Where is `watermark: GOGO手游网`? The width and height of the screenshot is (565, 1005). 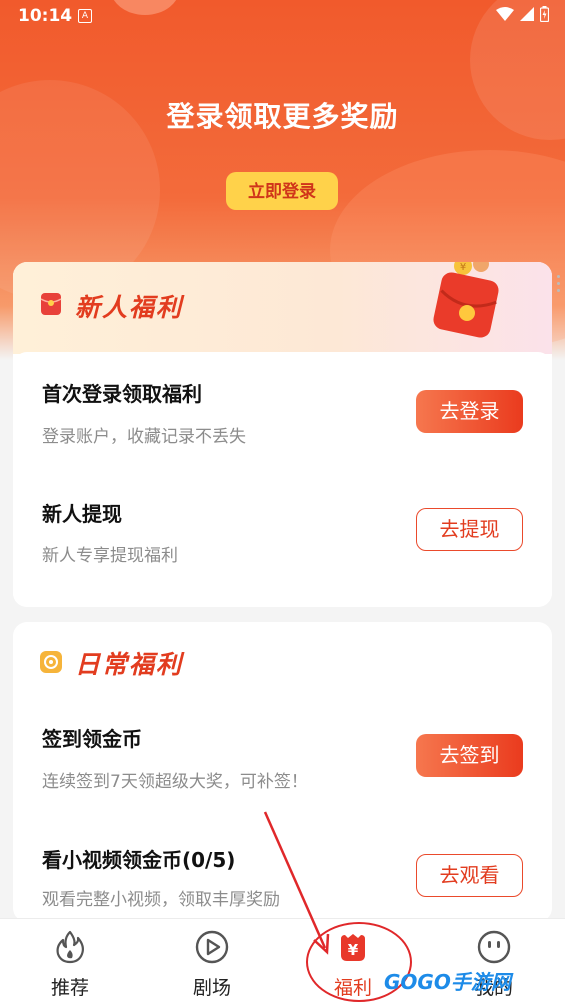 watermark: GOGO手游网 is located at coordinates (447, 982).